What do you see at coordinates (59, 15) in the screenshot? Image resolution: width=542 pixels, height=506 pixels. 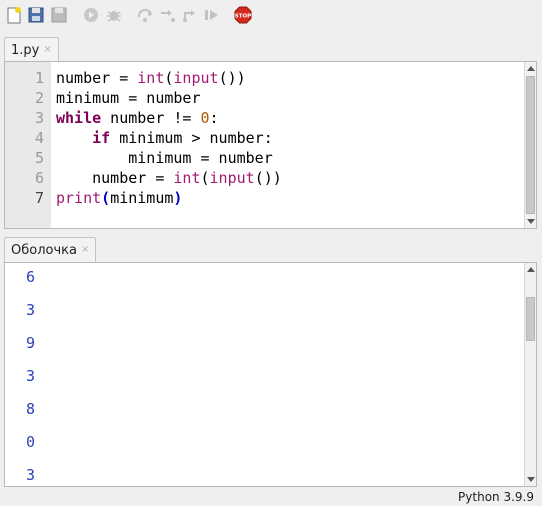 I see `save-file-icon` at bounding box center [59, 15].